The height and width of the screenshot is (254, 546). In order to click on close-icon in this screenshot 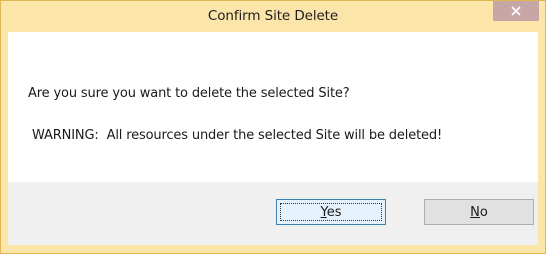, I will do `click(516, 11)`.